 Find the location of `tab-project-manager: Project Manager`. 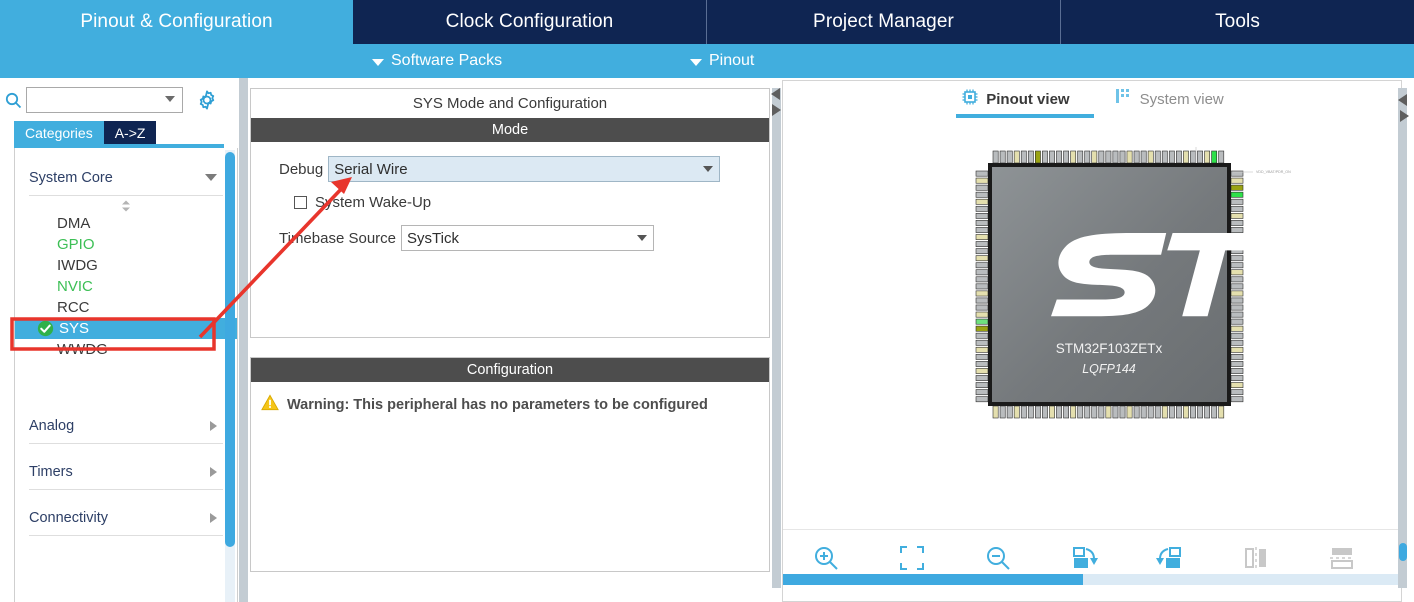

tab-project-manager: Project Manager is located at coordinates (884, 22).